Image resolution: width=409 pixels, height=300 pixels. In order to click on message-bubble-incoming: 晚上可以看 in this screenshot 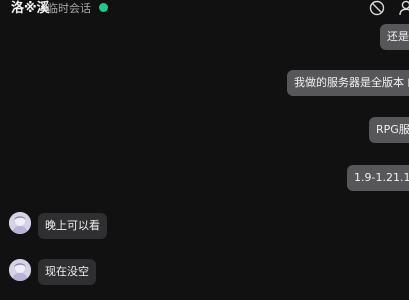, I will do `click(72, 226)`.